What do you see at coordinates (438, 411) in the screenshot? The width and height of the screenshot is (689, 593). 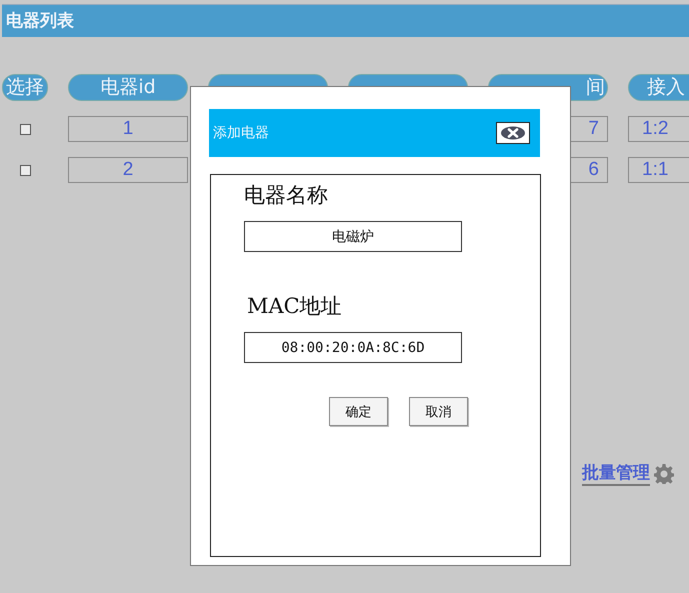 I see `dialog-button: 取消` at bounding box center [438, 411].